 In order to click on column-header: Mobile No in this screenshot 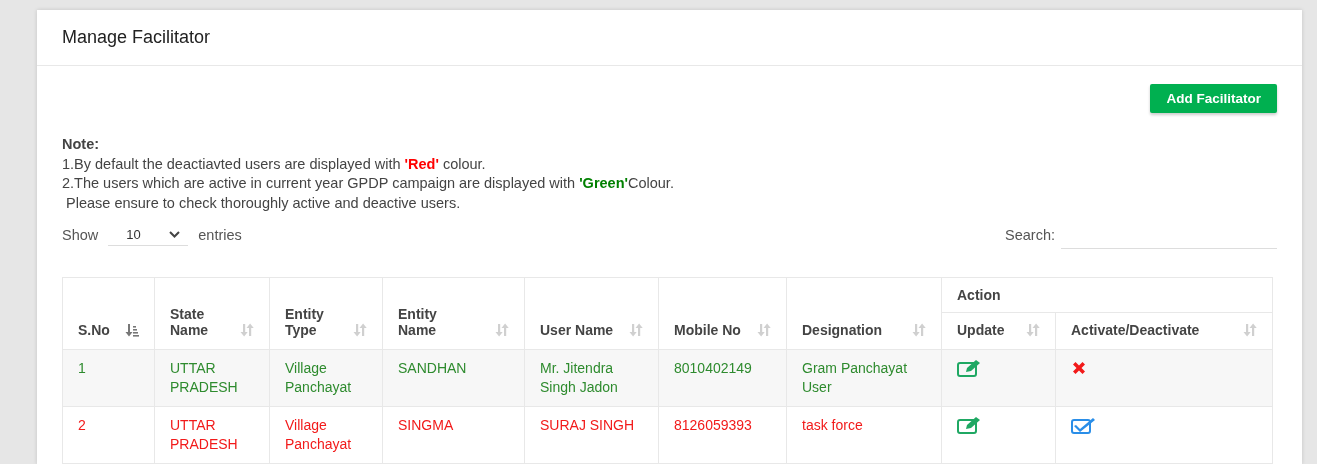, I will do `click(722, 313)`.